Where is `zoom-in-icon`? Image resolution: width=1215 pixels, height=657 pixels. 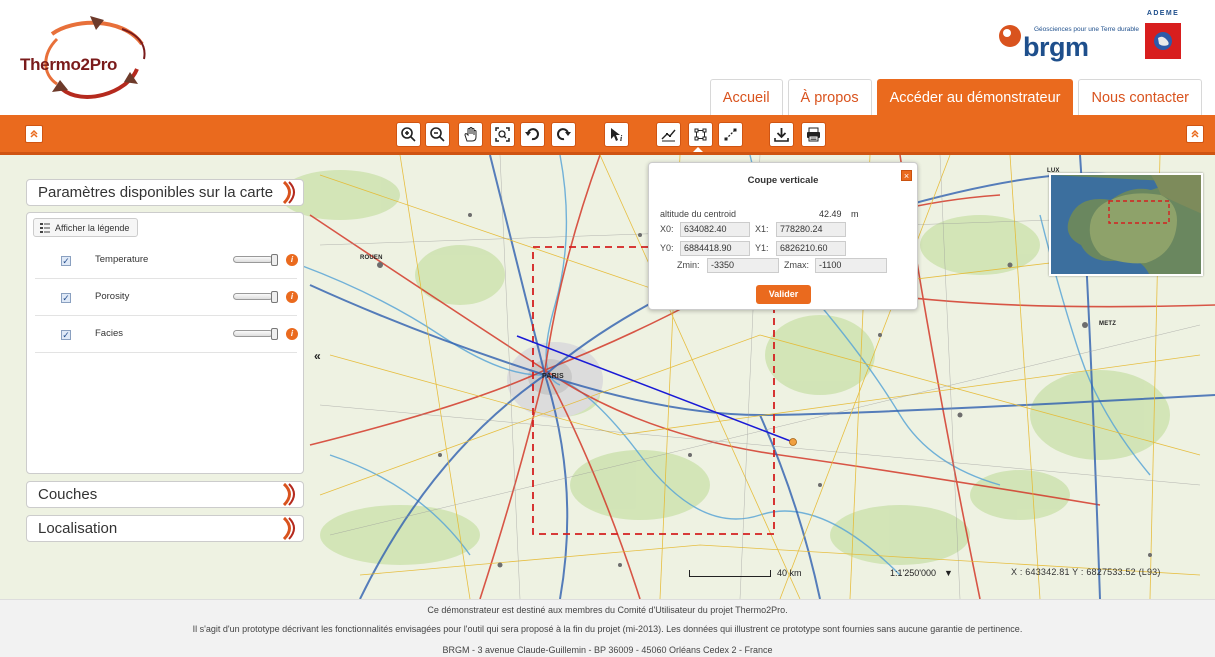
zoom-in-icon is located at coordinates (408, 134).